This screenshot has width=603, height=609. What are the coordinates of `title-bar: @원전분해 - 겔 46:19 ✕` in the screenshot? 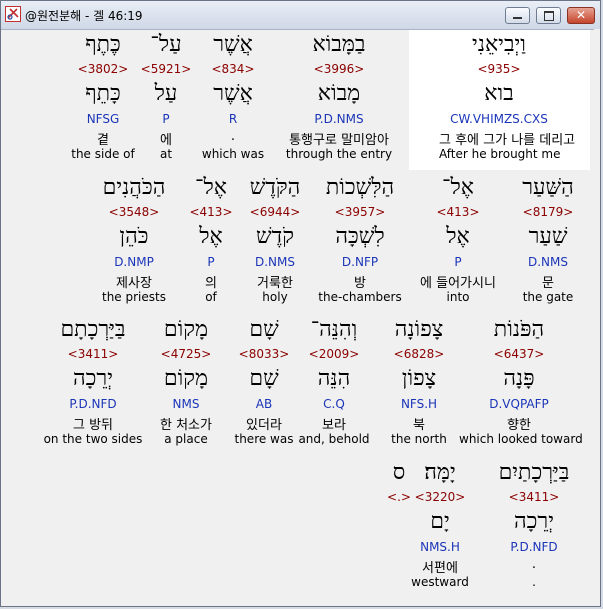 It's located at (300, 15).